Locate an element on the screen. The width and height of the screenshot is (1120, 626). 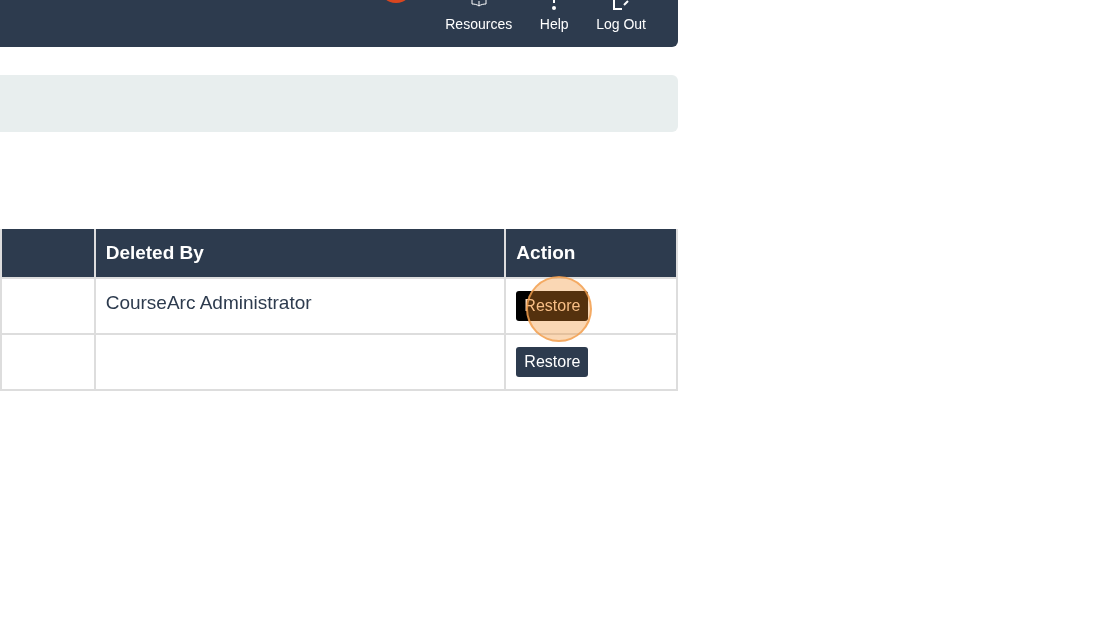
table-header-cell: Action is located at coordinates (591, 253).